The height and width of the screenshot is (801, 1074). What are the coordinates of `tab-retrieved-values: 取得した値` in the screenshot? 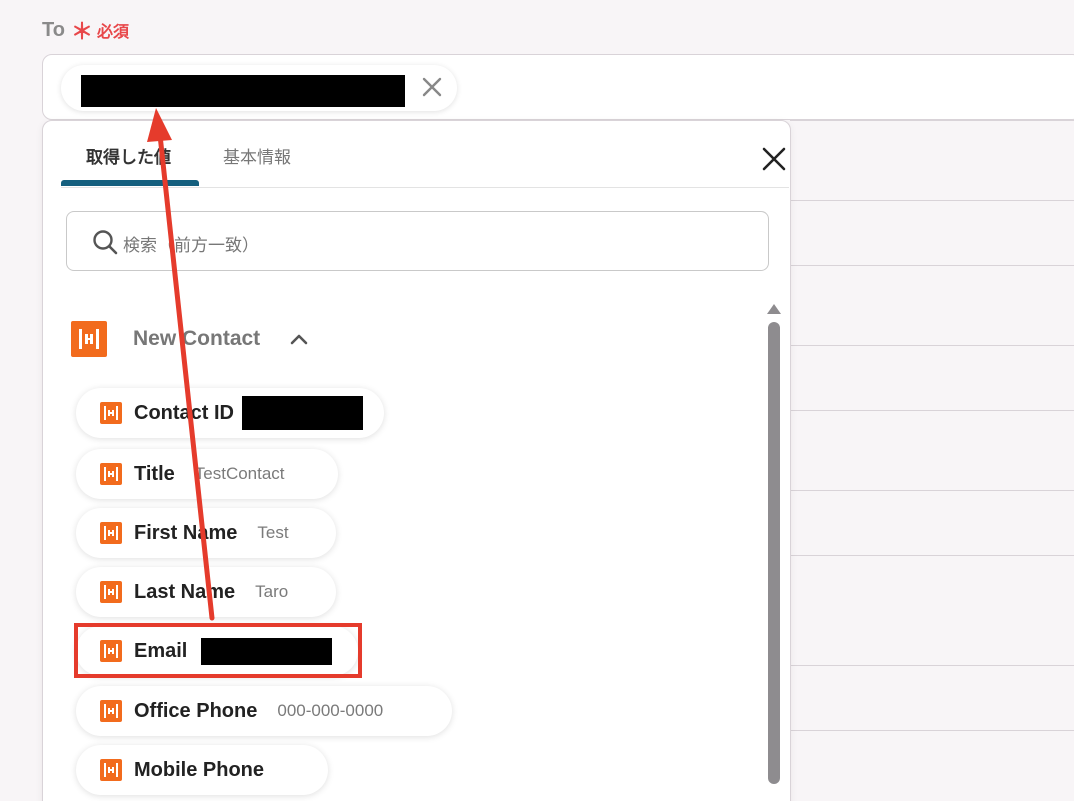 It's located at (128, 155).